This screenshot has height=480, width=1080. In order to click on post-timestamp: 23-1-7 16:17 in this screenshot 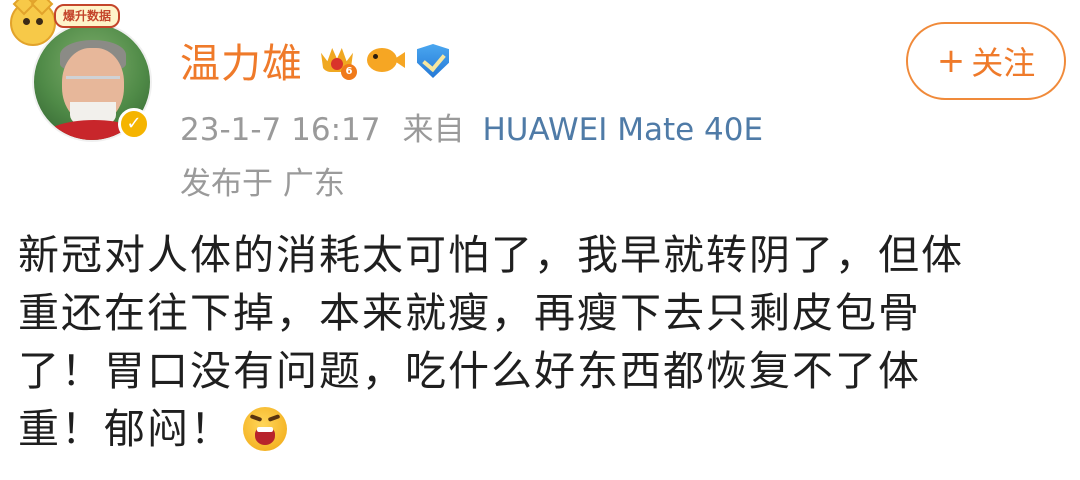, I will do `click(280, 130)`.